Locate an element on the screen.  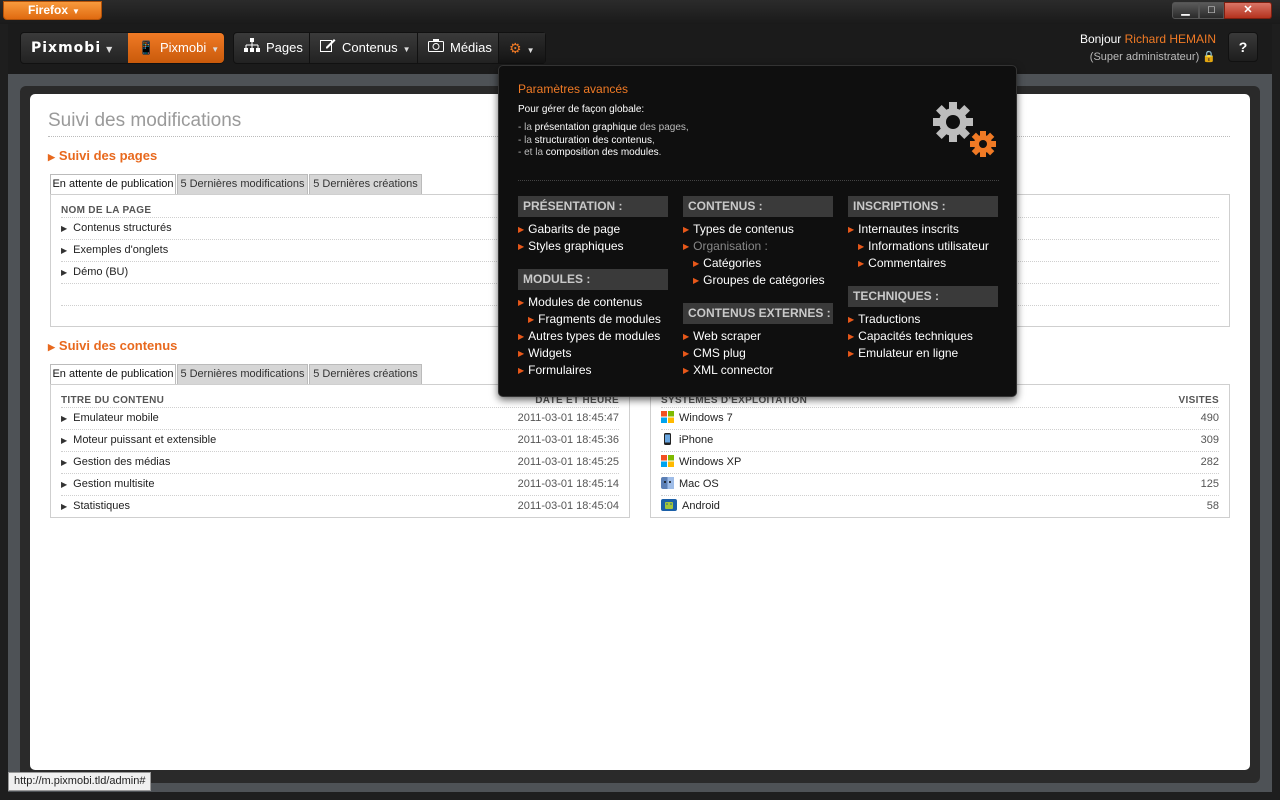
os-name: Android is located at coordinates (701, 506).